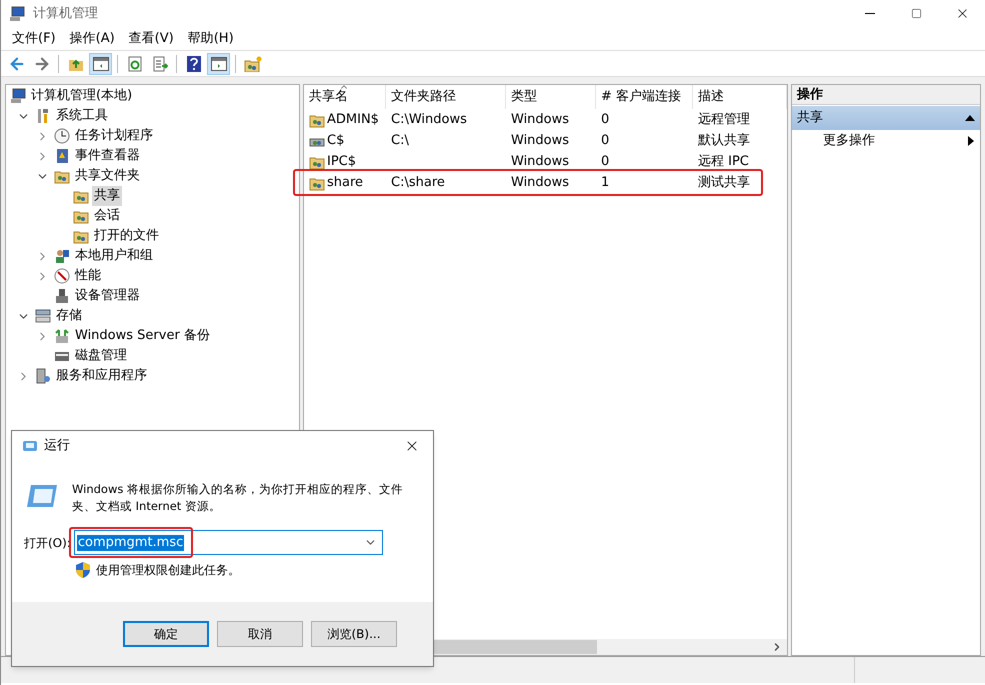  Describe the element at coordinates (886, 95) in the screenshot. I see `actions-title: 操作` at that location.